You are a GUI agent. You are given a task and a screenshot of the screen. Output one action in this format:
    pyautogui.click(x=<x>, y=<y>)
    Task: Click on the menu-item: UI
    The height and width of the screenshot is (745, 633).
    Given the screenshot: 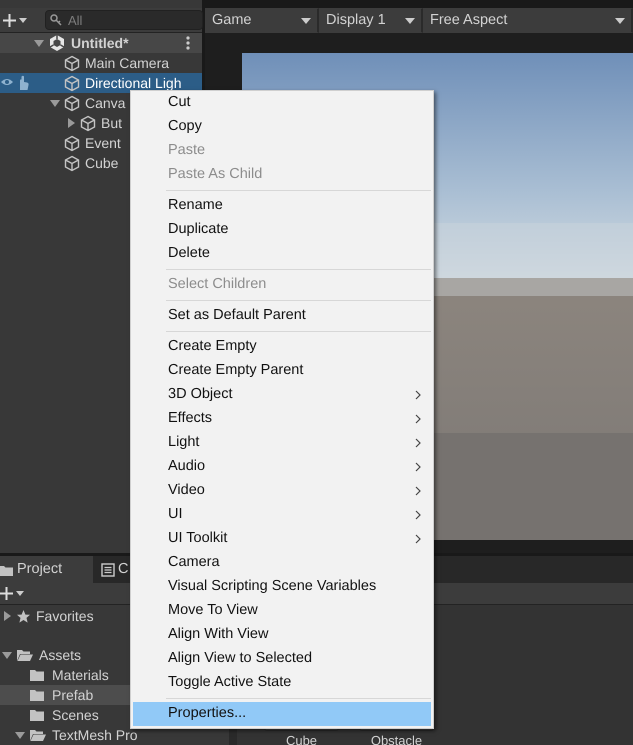 What is the action you would take?
    pyautogui.click(x=282, y=515)
    